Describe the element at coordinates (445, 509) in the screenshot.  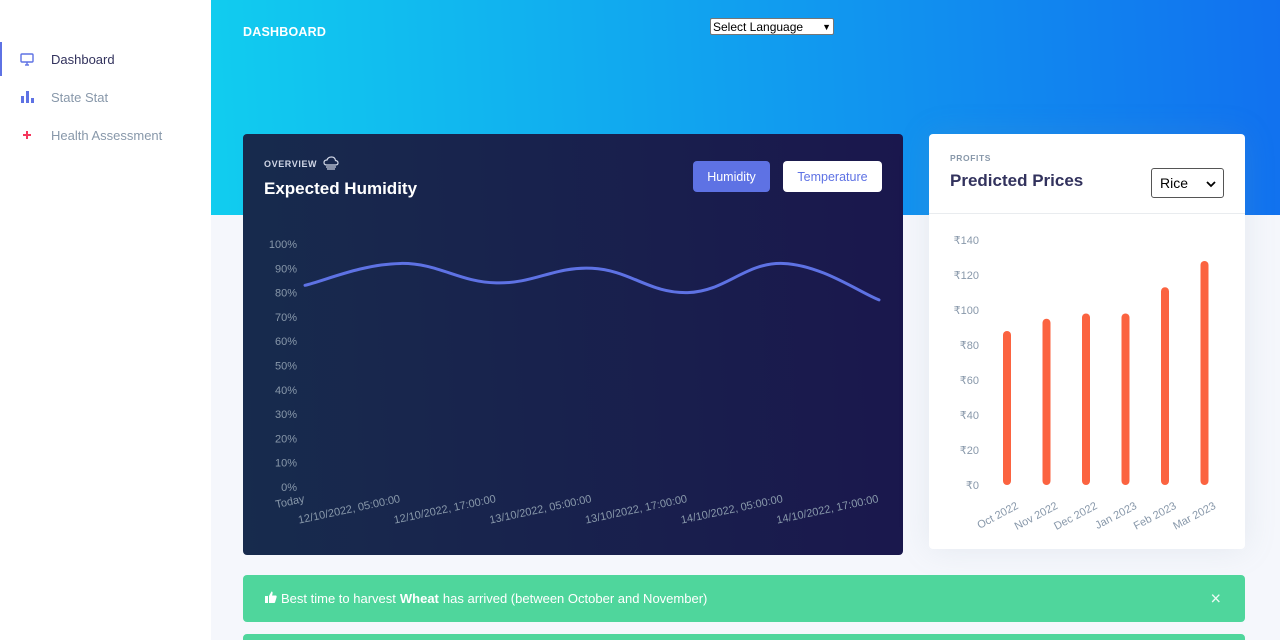
I see `x-tick-label: 12/10/2022, 17:00:00` at that location.